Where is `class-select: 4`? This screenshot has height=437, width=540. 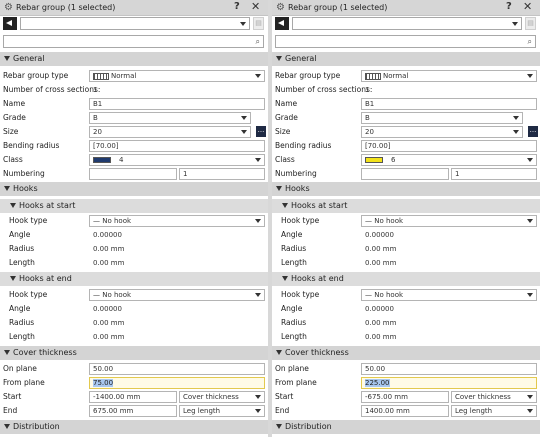 class-select: 4 is located at coordinates (177, 160).